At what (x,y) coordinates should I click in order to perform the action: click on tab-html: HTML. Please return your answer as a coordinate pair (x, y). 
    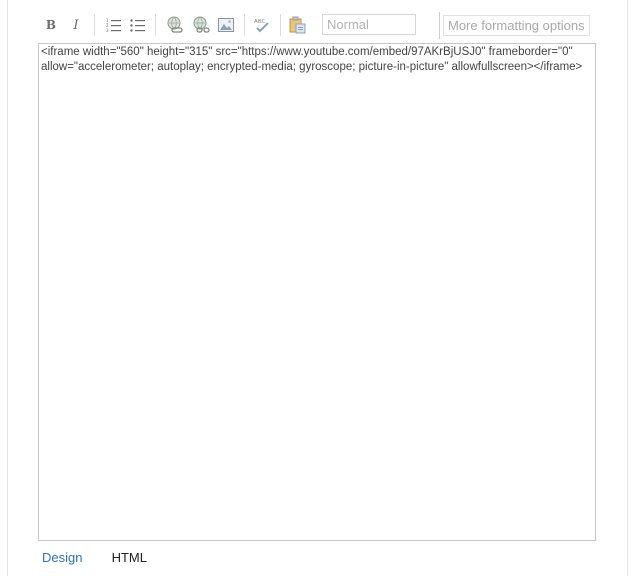
    Looking at the image, I should click on (129, 557).